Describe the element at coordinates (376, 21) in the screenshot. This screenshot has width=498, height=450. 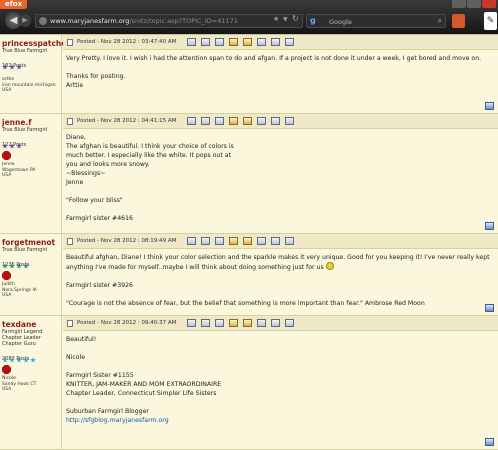
I see `search-bar: g Google ⌕` at that location.